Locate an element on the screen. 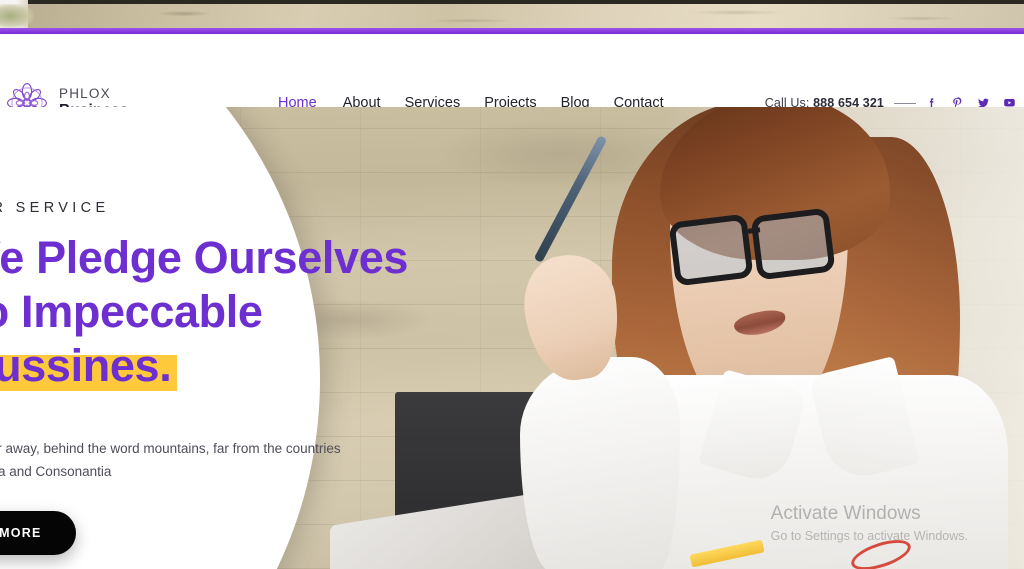 The image size is (1024, 569). previous-section-image-sliver is located at coordinates (512, 14).